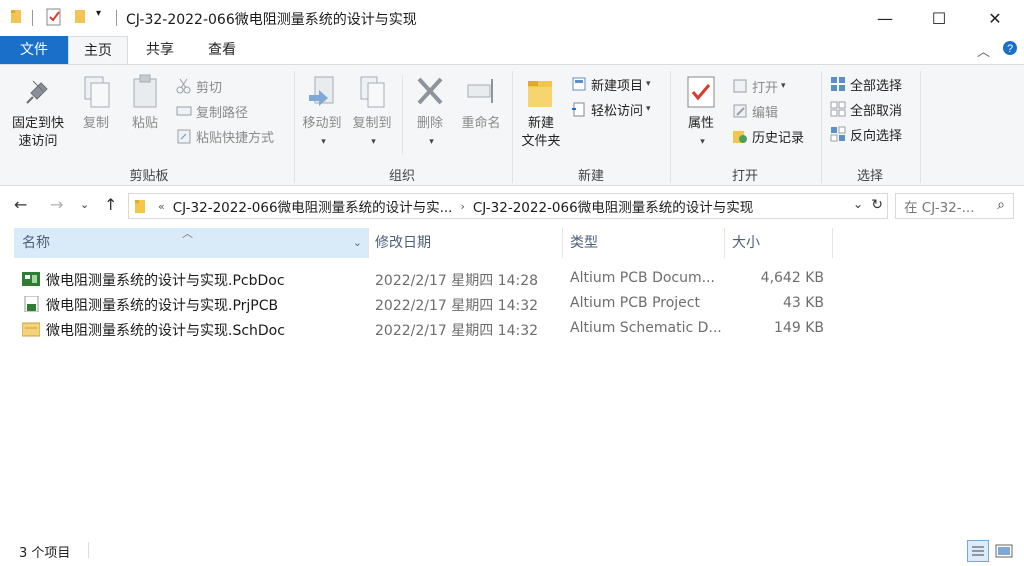  I want to click on details-view-icon, so click(978, 551).